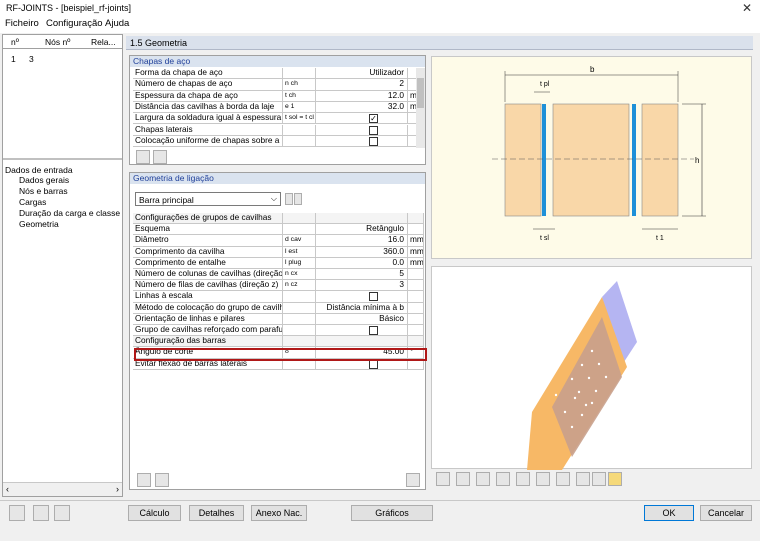  What do you see at coordinates (392, 513) in the screenshot?
I see `graphics-button: Gráficos` at bounding box center [392, 513].